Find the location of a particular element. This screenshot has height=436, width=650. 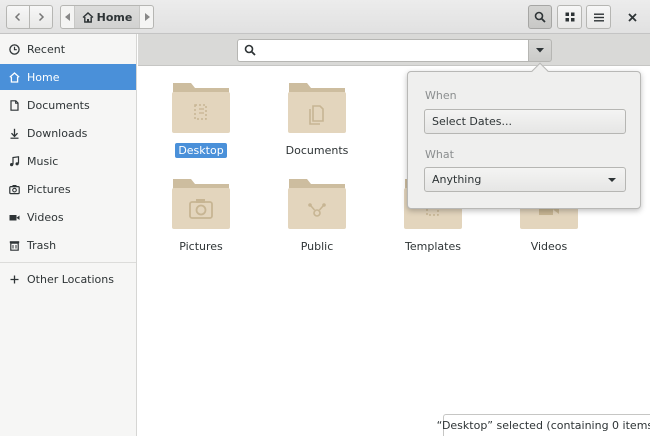

file-label: Videos is located at coordinates (549, 246).